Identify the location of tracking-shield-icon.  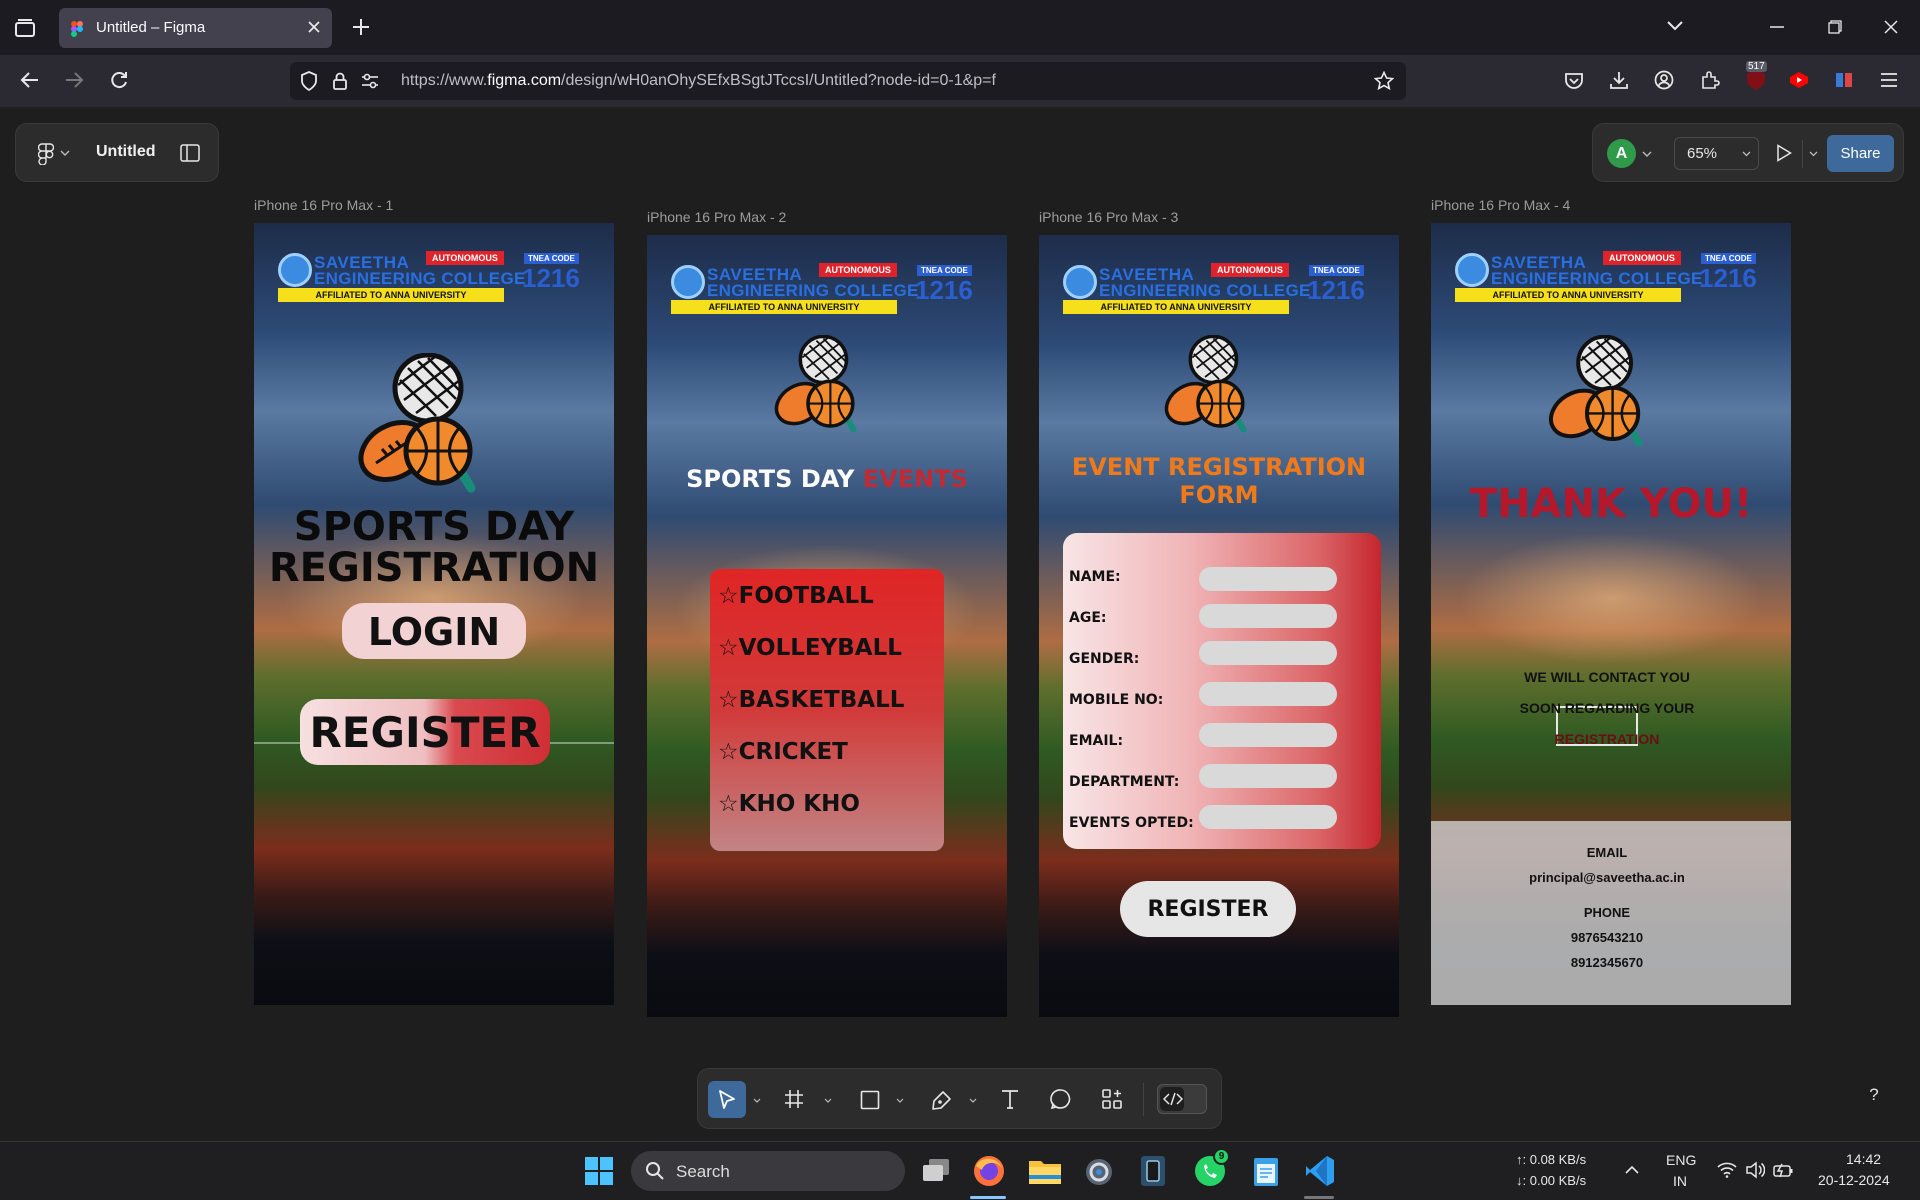
(309, 81).